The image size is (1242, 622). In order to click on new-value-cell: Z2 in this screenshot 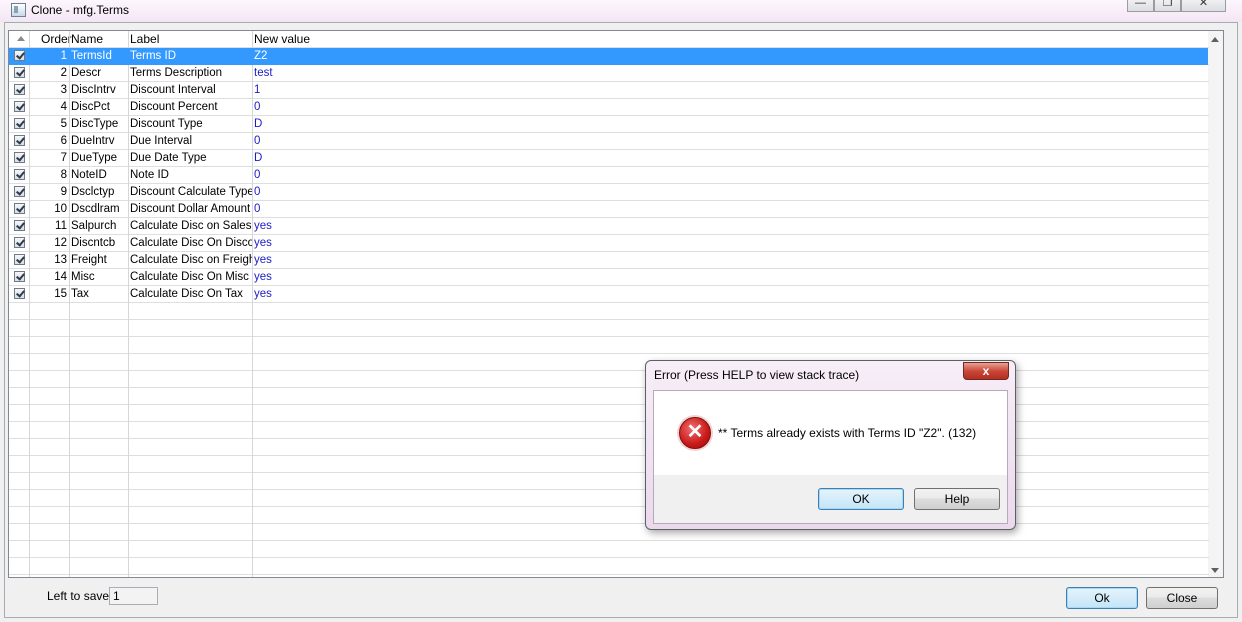, I will do `click(354, 56)`.